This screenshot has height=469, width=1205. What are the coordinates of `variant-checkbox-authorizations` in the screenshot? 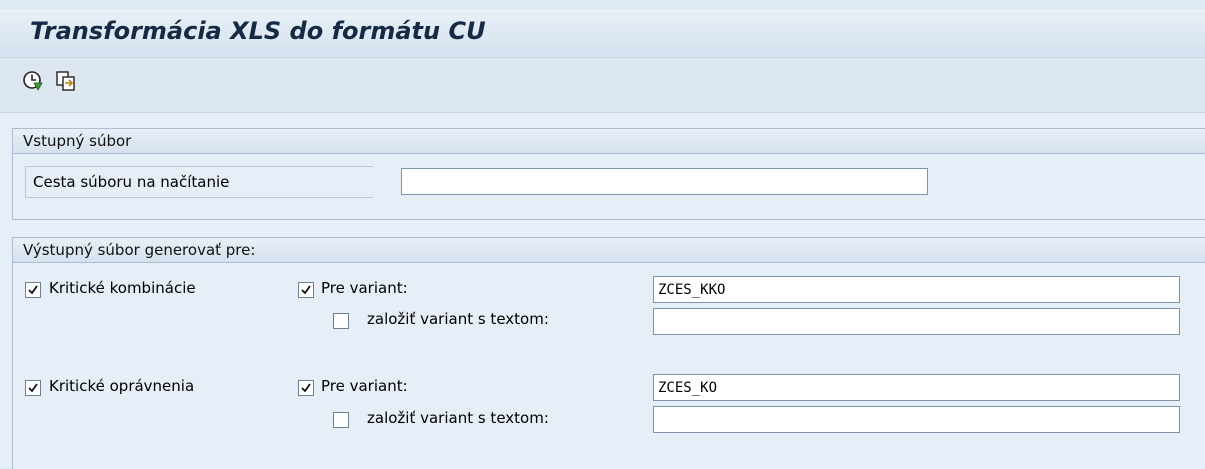 It's located at (306, 388).